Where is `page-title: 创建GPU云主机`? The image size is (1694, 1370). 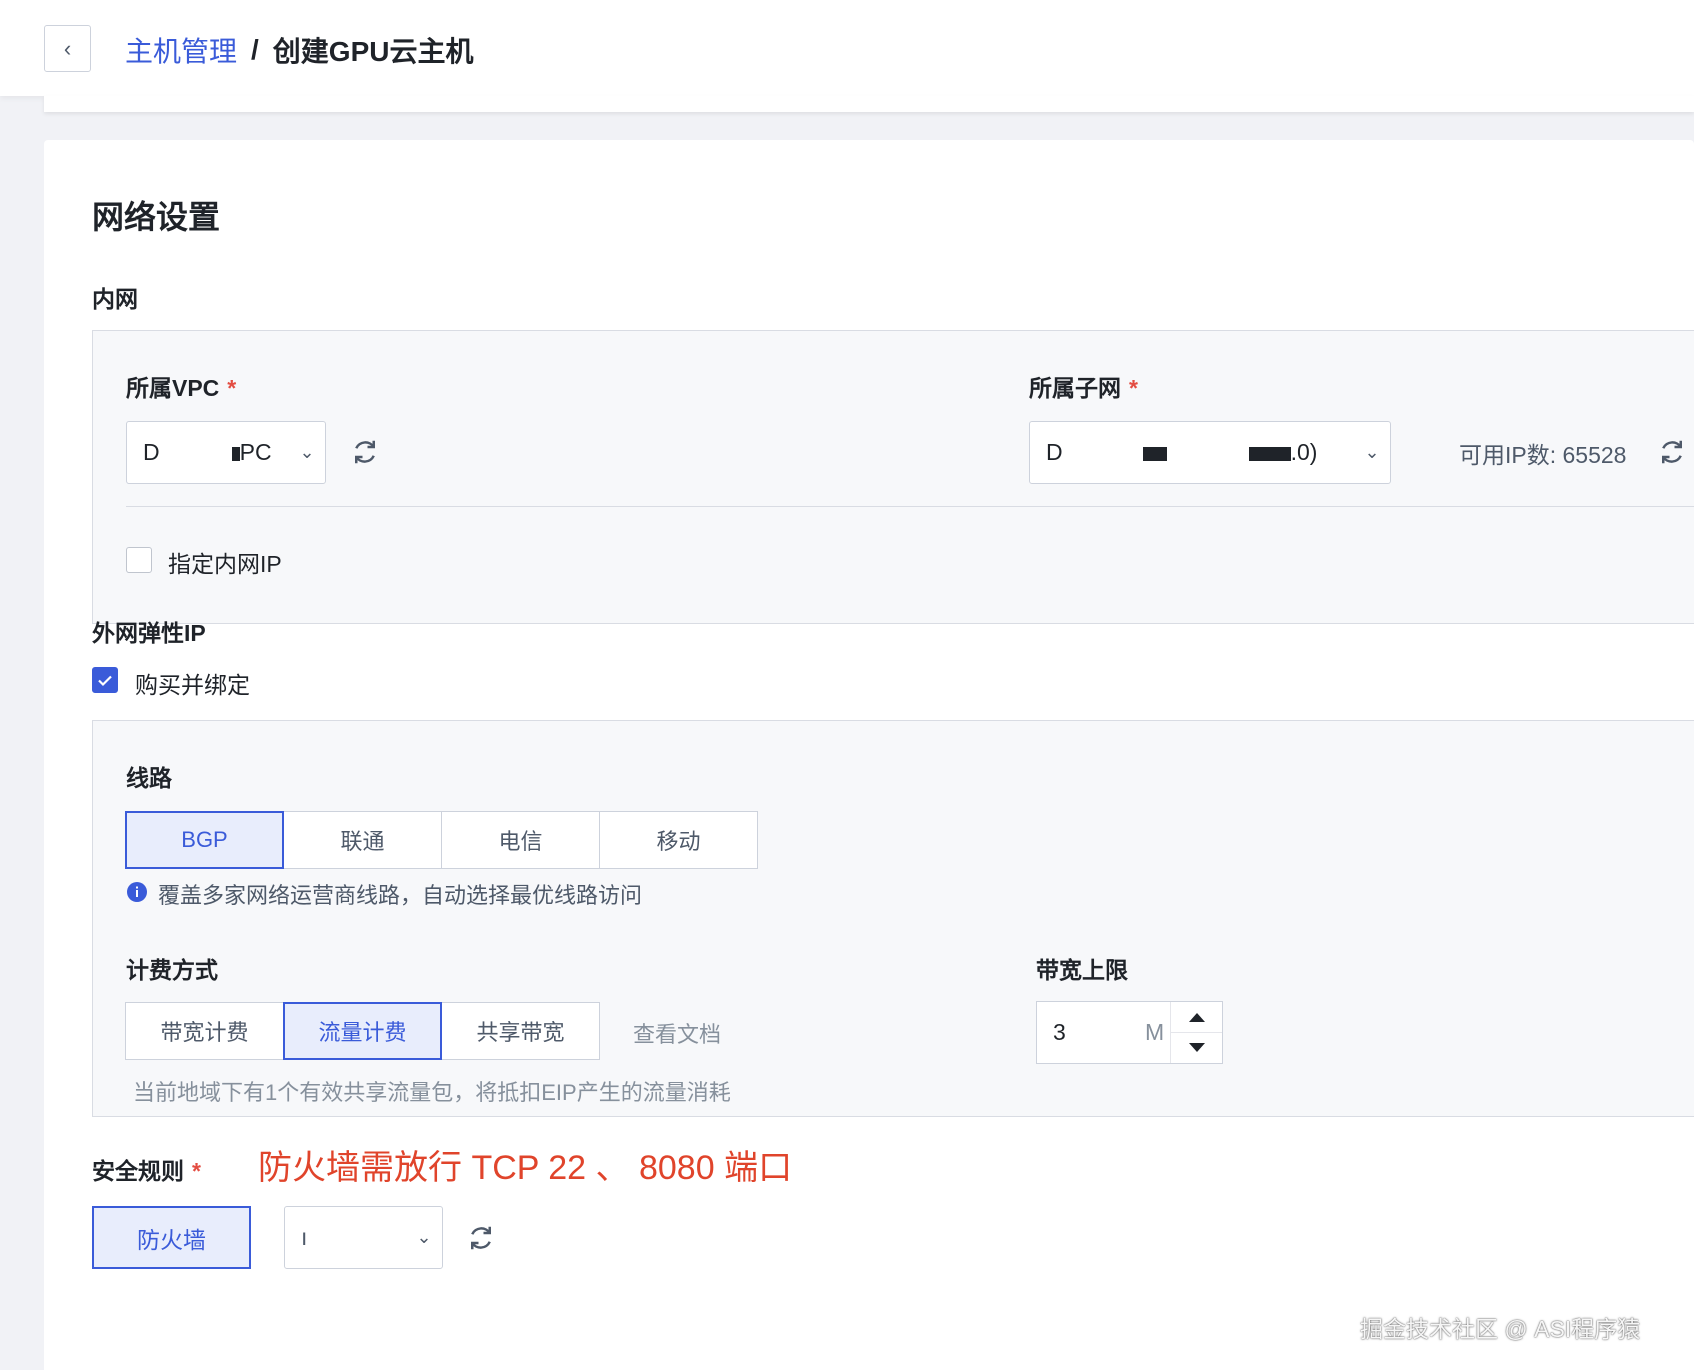
page-title: 创建GPU云主机 is located at coordinates (373, 51).